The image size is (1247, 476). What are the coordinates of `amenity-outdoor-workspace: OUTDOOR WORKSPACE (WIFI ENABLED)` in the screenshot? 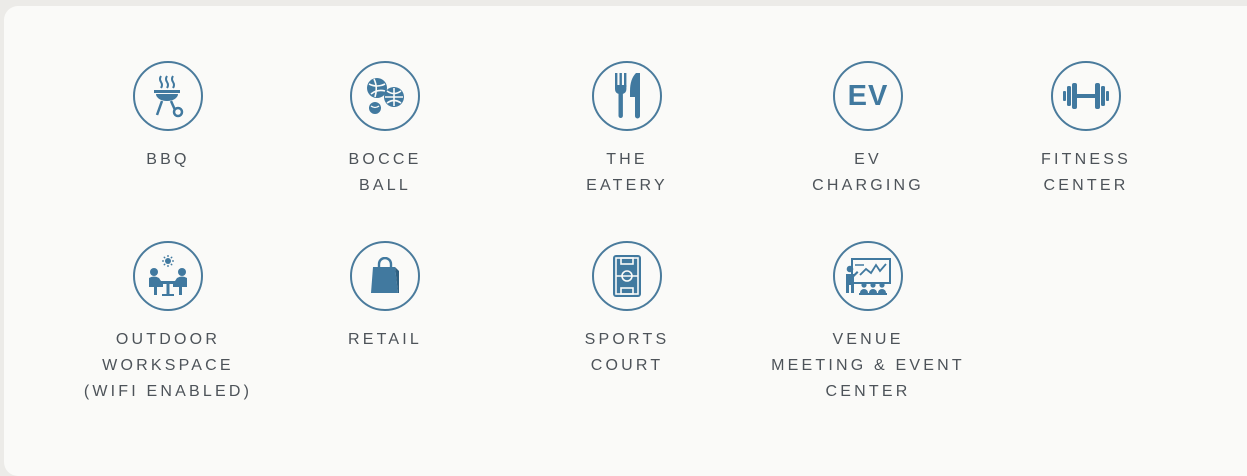 It's located at (168, 323).